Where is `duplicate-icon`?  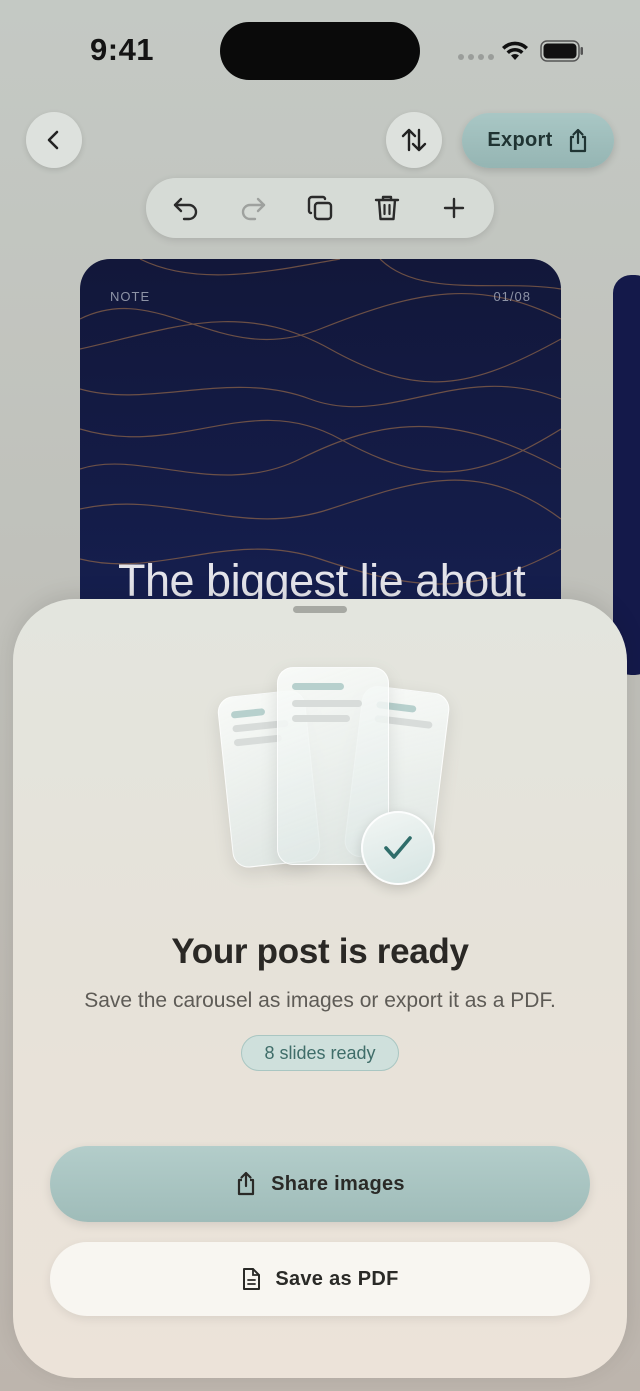 duplicate-icon is located at coordinates (320, 208).